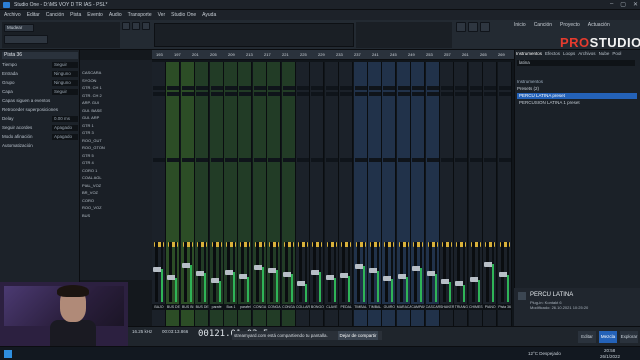  What do you see at coordinates (599, 25) in the screenshot?
I see `top-tab: Actuación` at bounding box center [599, 25].